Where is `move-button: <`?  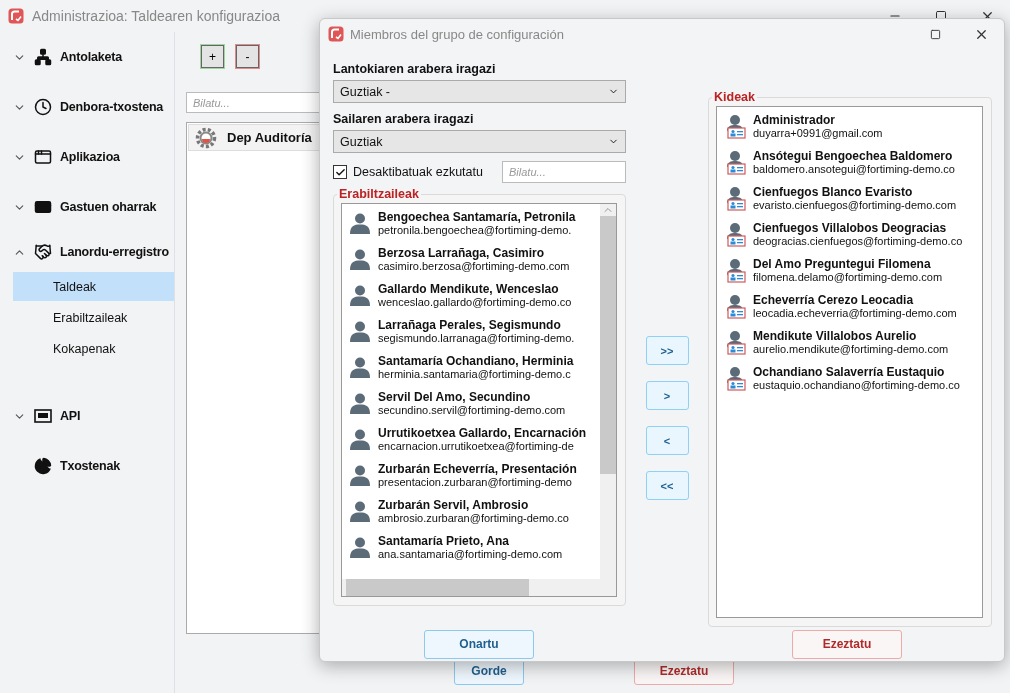 move-button: < is located at coordinates (667, 440).